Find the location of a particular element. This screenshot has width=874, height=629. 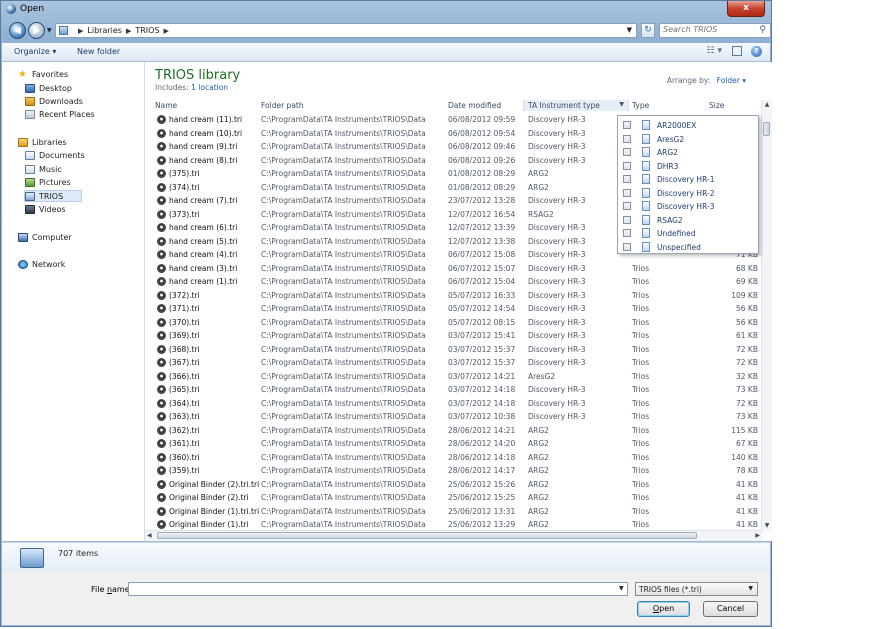

videos-icon is located at coordinates (30, 209).